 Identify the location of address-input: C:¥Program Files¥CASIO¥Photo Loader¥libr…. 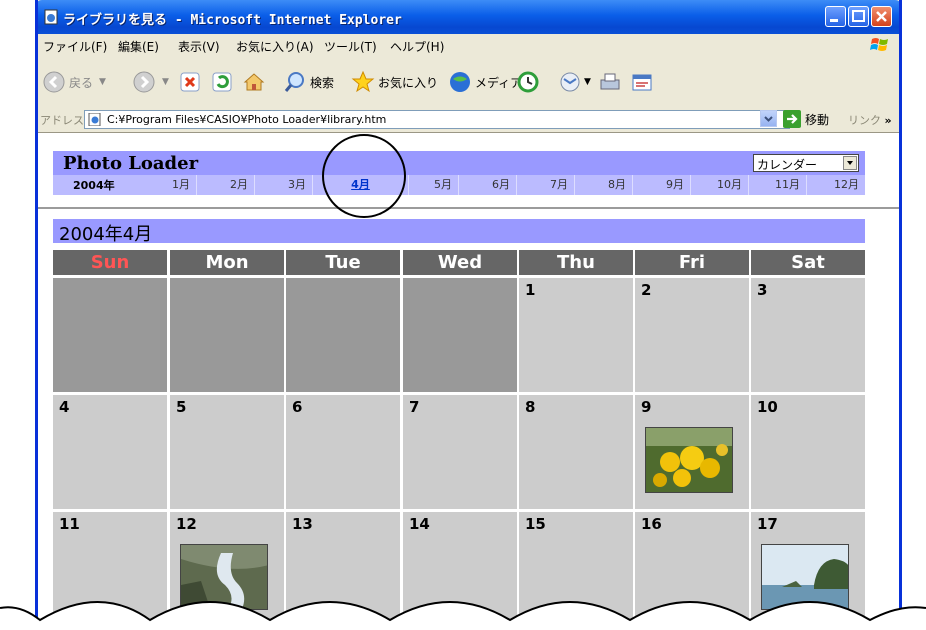
(437, 119).